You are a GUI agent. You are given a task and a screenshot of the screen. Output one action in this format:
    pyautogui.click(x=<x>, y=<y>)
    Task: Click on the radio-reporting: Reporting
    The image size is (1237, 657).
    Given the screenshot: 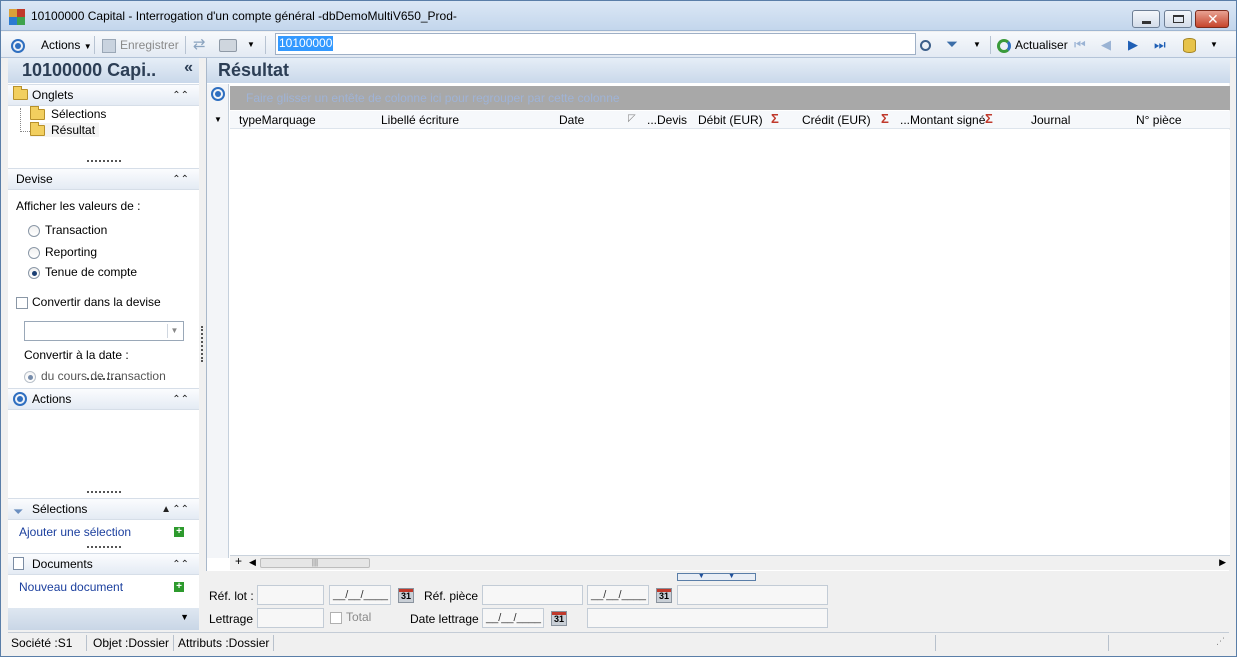 What is the action you would take?
    pyautogui.click(x=62, y=252)
    